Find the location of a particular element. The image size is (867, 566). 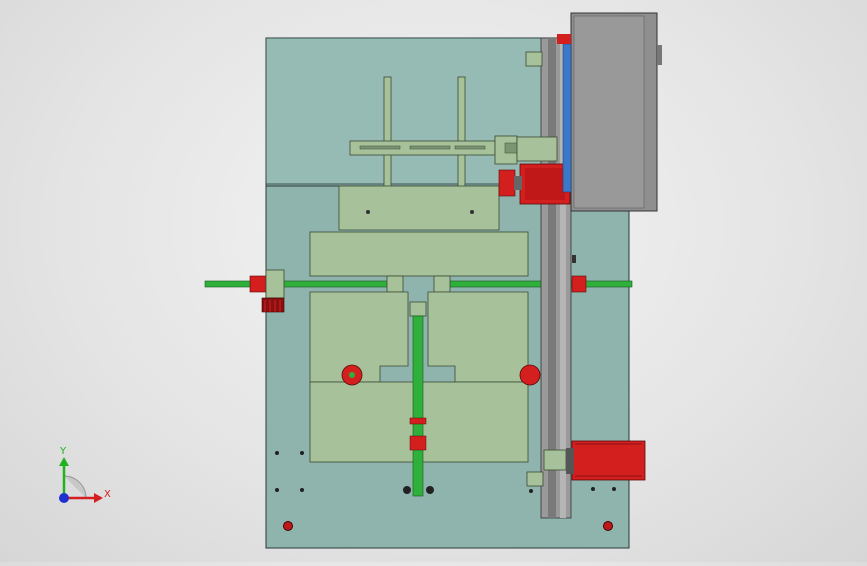

orientation-triad: Y X is located at coordinates (83, 475).